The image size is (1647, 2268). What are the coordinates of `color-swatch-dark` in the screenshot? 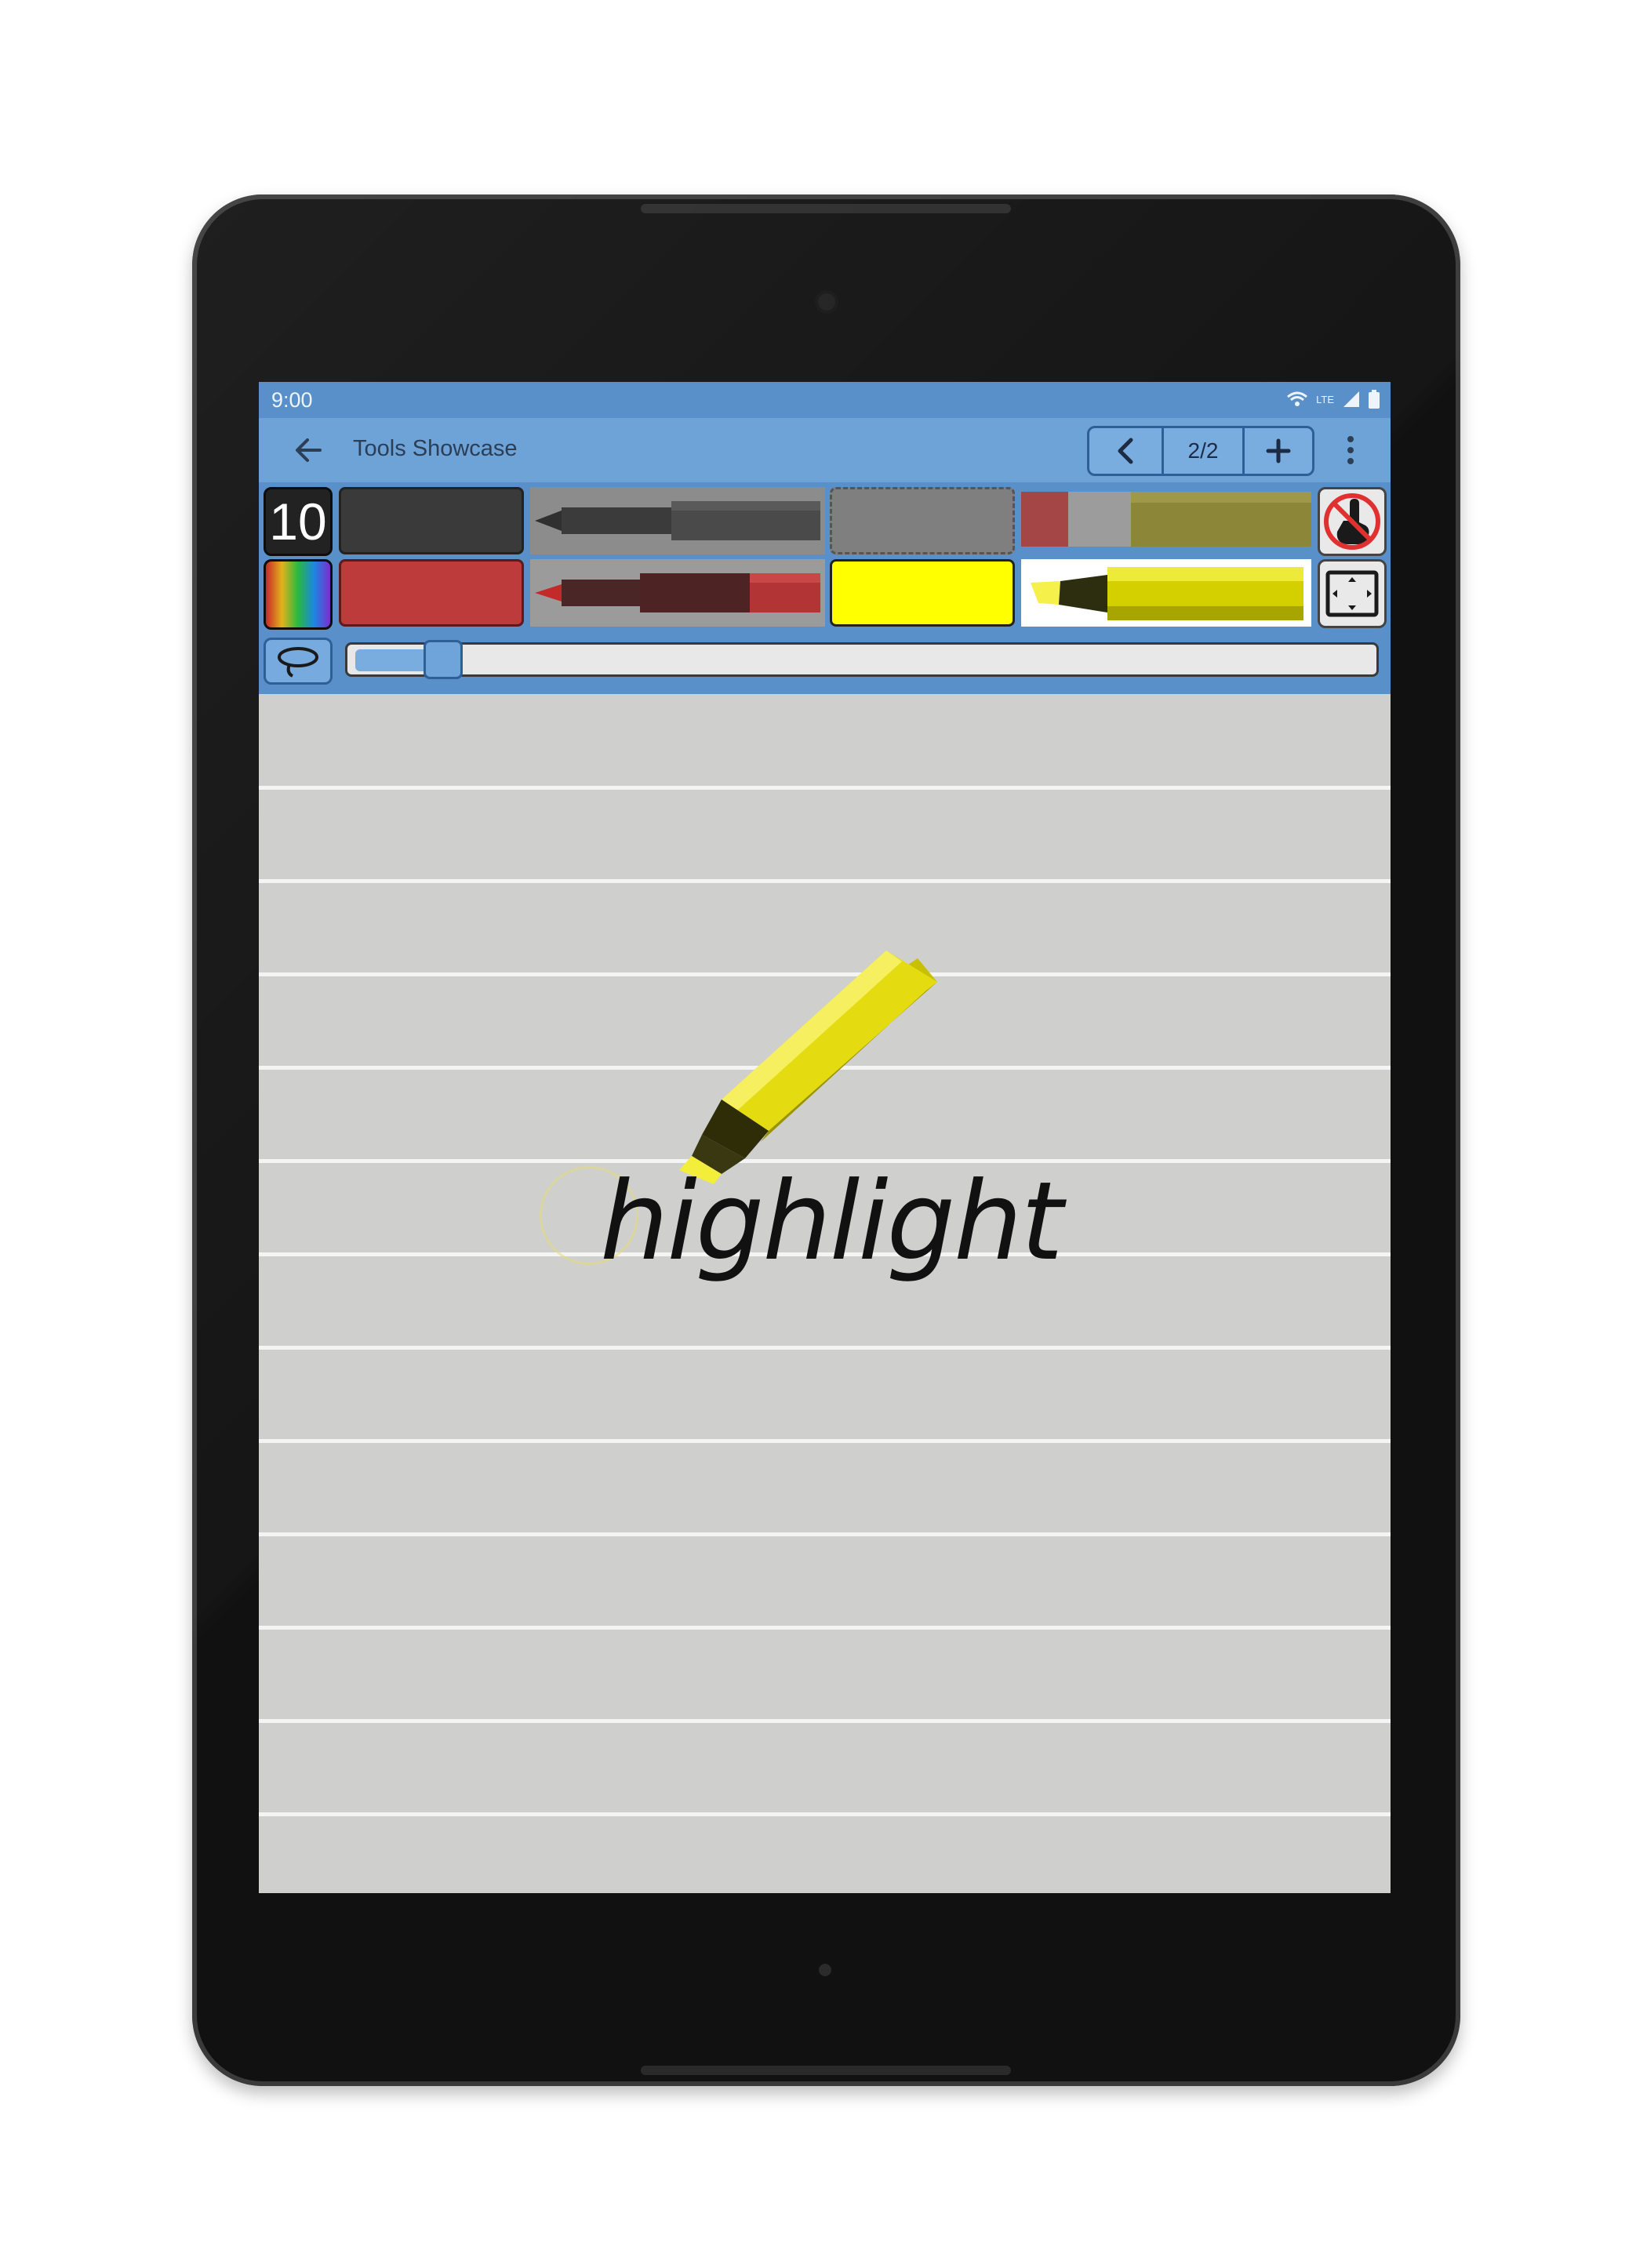 It's located at (431, 520).